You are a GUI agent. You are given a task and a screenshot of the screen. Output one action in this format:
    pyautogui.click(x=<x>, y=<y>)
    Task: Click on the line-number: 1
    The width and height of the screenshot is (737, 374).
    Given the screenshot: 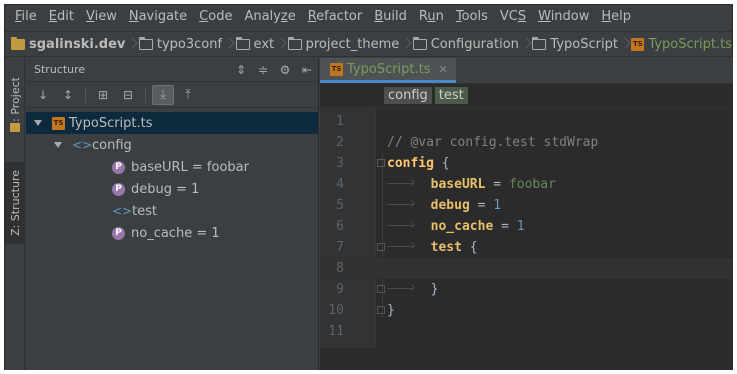 What is the action you would take?
    pyautogui.click(x=340, y=121)
    